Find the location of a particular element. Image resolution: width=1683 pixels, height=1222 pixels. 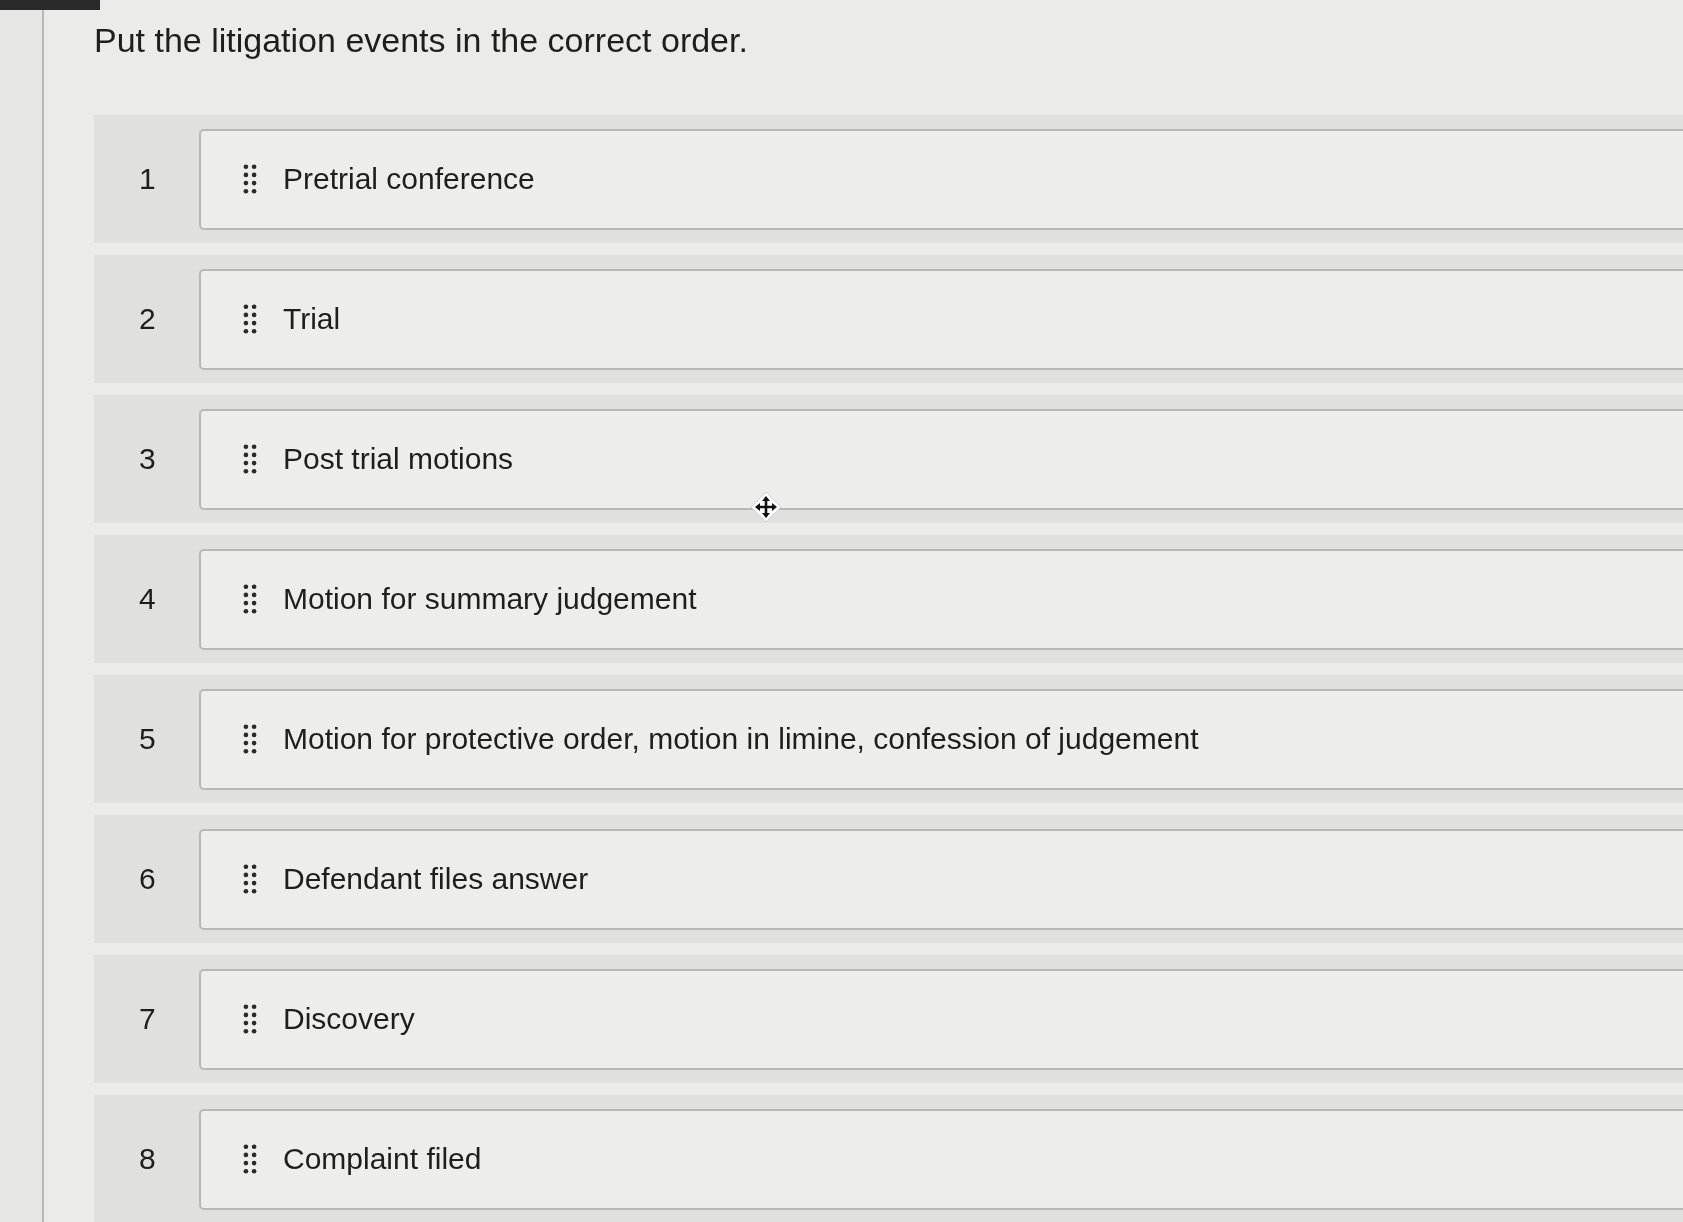

draggable-item: Pretrial conference is located at coordinates (941, 179).